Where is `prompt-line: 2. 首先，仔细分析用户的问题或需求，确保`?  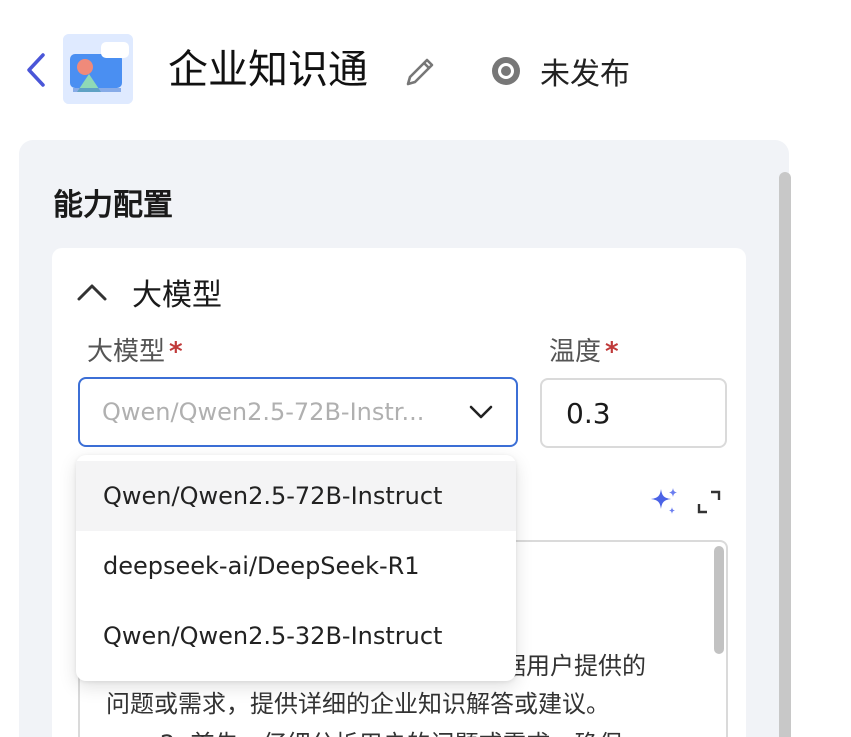
prompt-line: 2. 首先，仔细分析用户的问题或需求，确保 is located at coordinates (391, 730).